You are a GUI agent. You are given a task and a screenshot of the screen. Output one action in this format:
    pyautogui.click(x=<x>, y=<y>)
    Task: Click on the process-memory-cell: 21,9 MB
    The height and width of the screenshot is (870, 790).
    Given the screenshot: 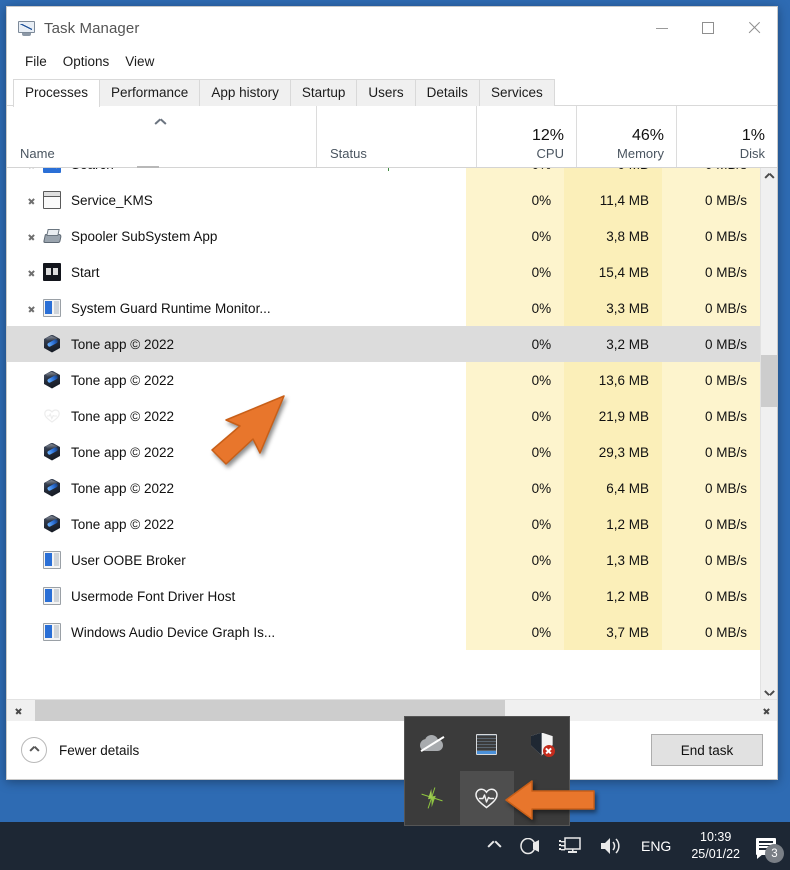 What is the action you would take?
    pyautogui.click(x=613, y=416)
    